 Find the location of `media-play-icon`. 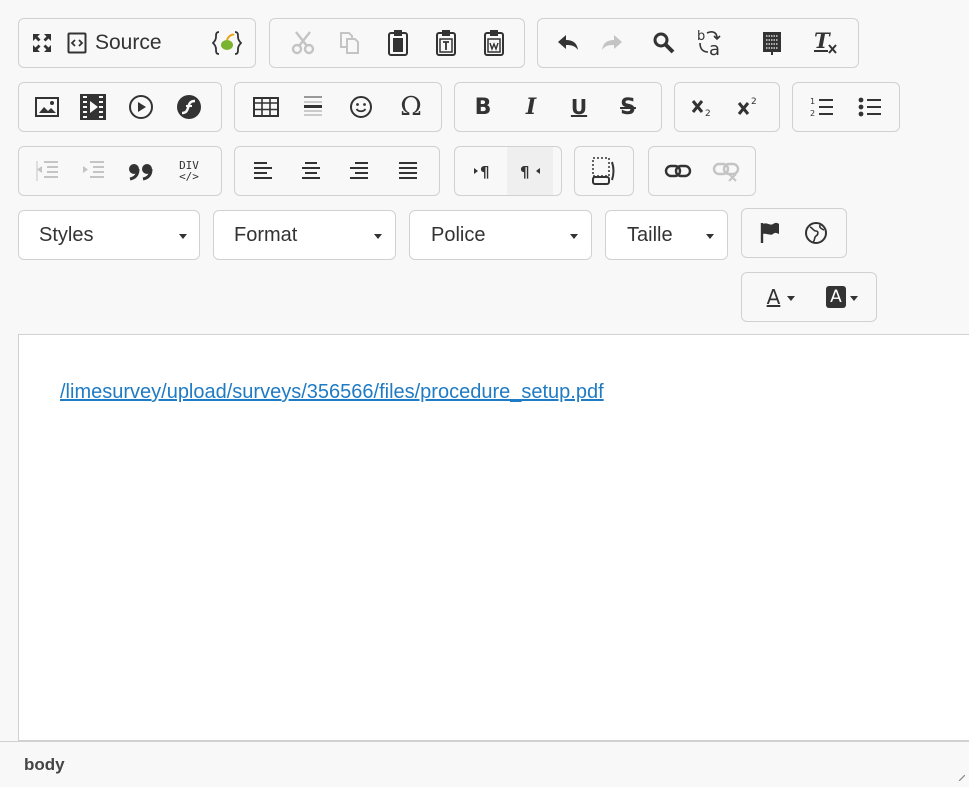

media-play-icon is located at coordinates (141, 107).